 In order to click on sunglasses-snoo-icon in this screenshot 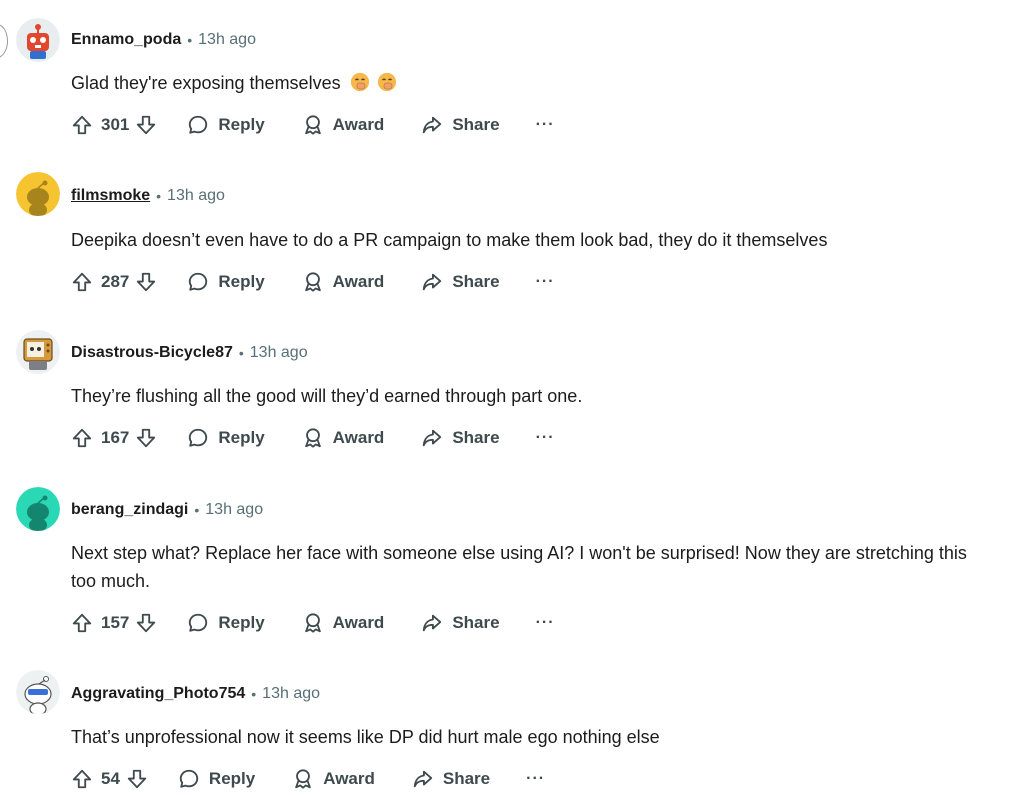, I will do `click(38, 692)`.